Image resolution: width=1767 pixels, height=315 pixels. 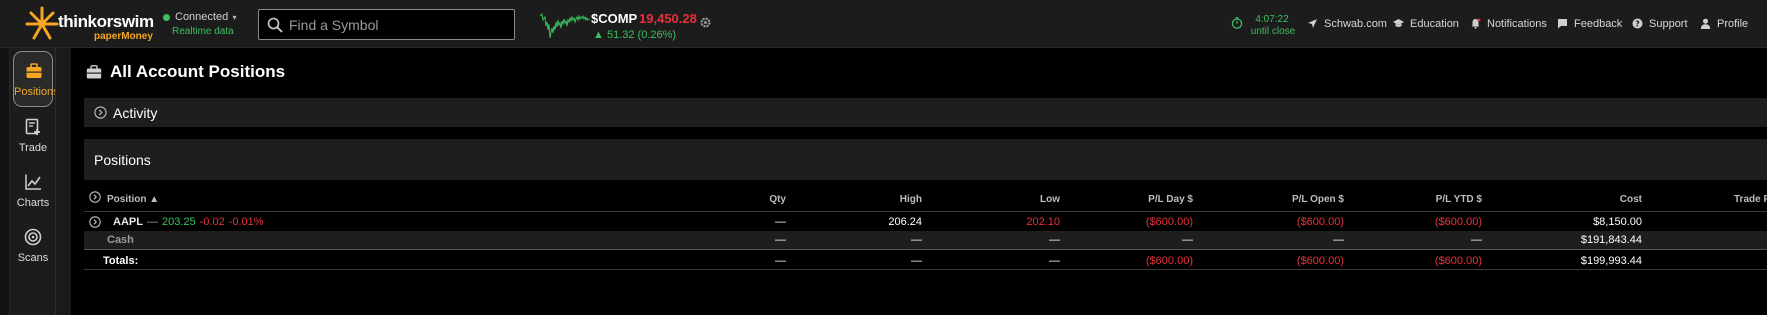 What do you see at coordinates (905, 222) in the screenshot?
I see `high-cell: 206.24` at bounding box center [905, 222].